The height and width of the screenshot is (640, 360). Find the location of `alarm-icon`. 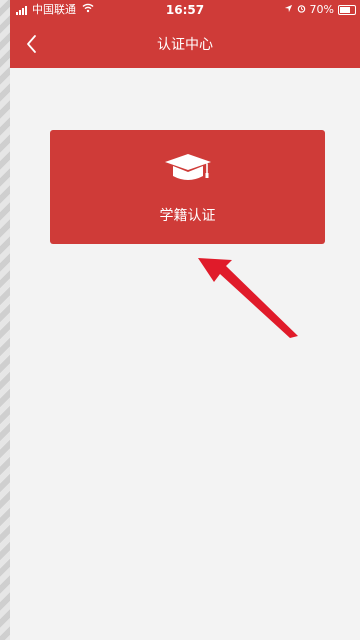

alarm-icon is located at coordinates (301, 10).